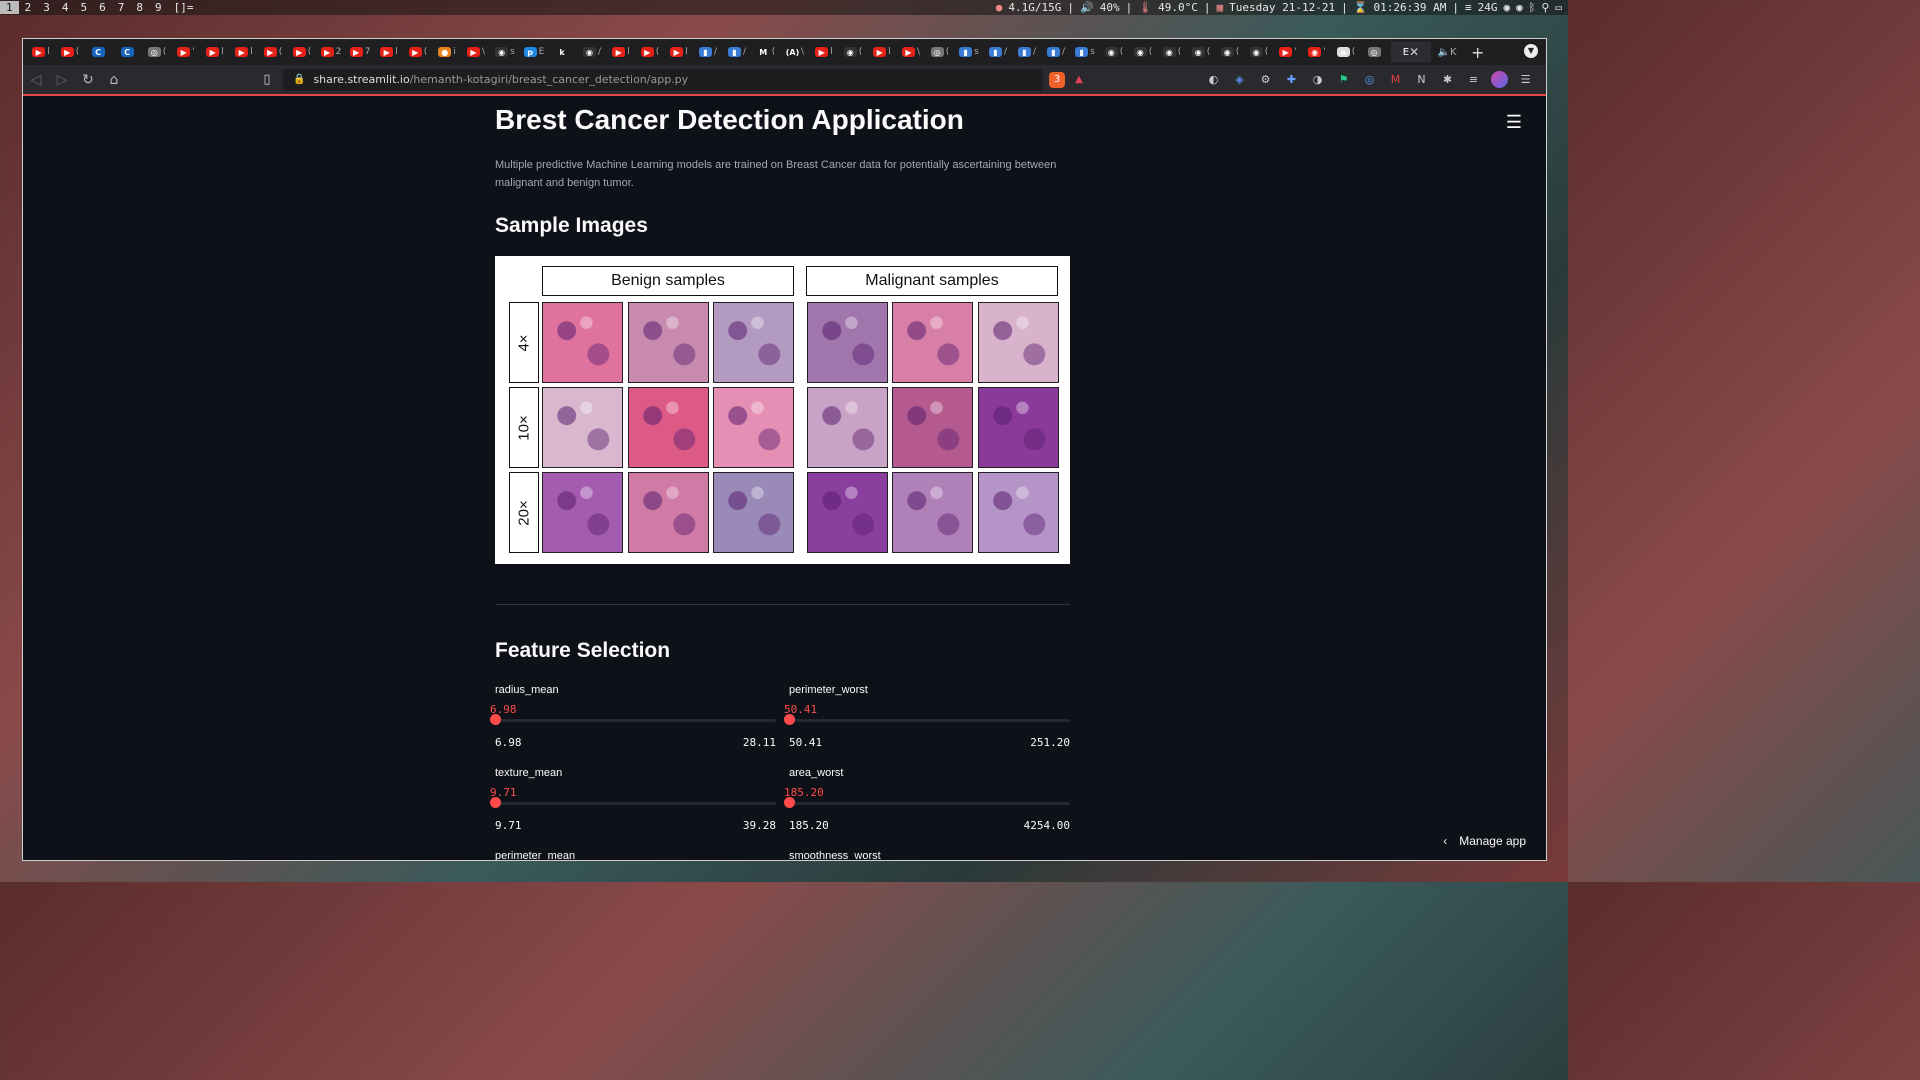  Describe the element at coordinates (927, 724) in the screenshot. I see `slider-perimeter-worst: perimeter_worst 50.41 50.41 251.20` at that location.